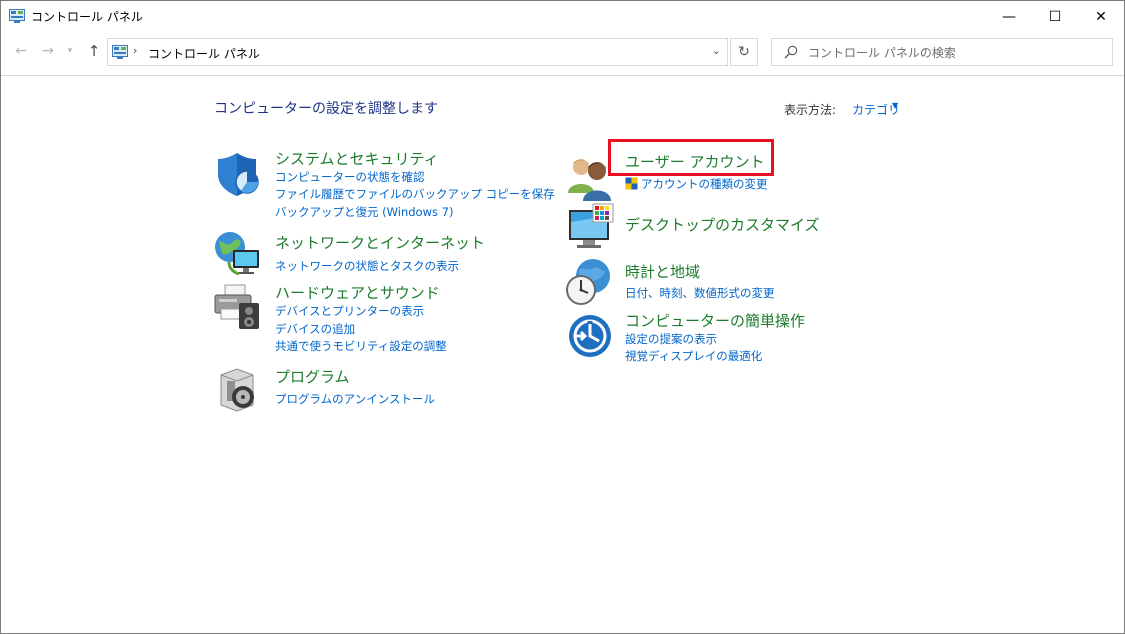 The height and width of the screenshot is (634, 1125). What do you see at coordinates (700, 293) in the screenshot?
I see `link-change-date-time-format: 日付、時刻、数値形式の変更` at bounding box center [700, 293].